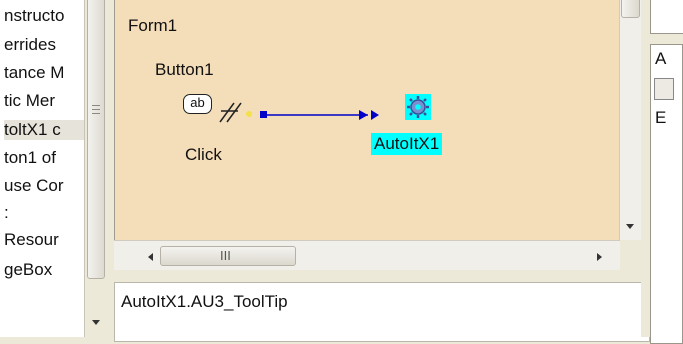  Describe the element at coordinates (151, 257) in the screenshot. I see `scroll-left-arrow-icon` at that location.